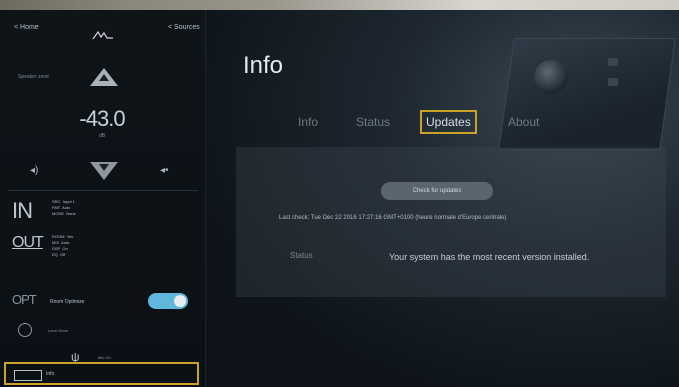 The height and width of the screenshot is (387, 679). I want to click on volume-up-inner, so click(104, 77).